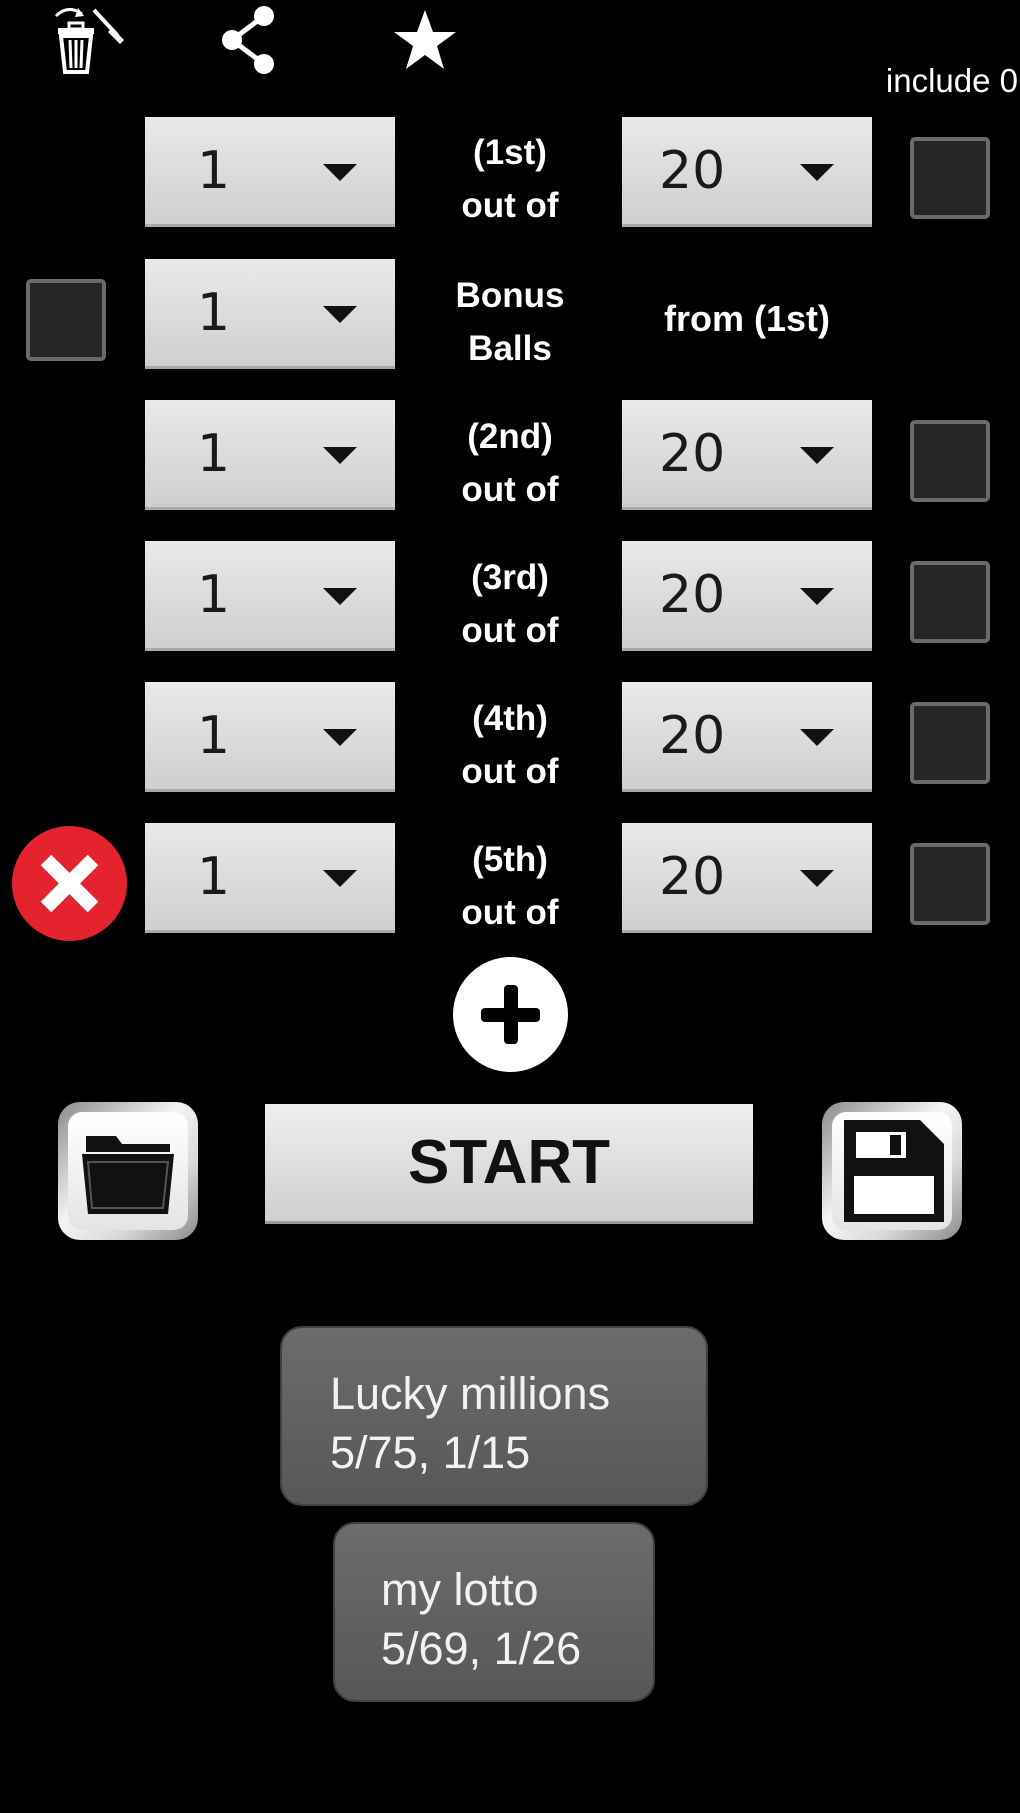 This screenshot has height=1813, width=1020. Describe the element at coordinates (214, 170) in the screenshot. I see `row1-count-value: 1` at that location.